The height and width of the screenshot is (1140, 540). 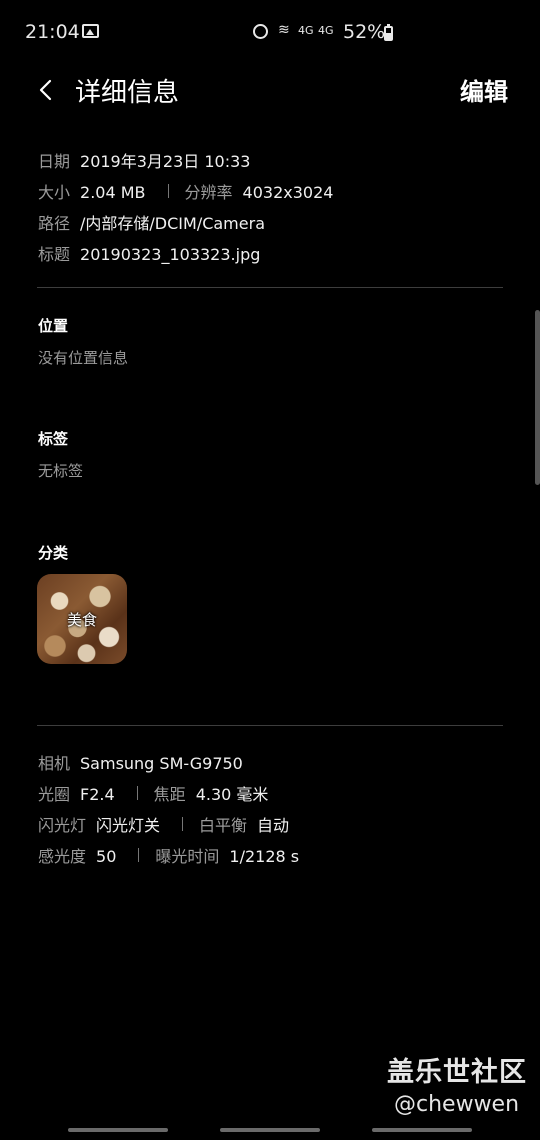 I want to click on watermark-title: 盖乐世社区, so click(x=457, y=1072).